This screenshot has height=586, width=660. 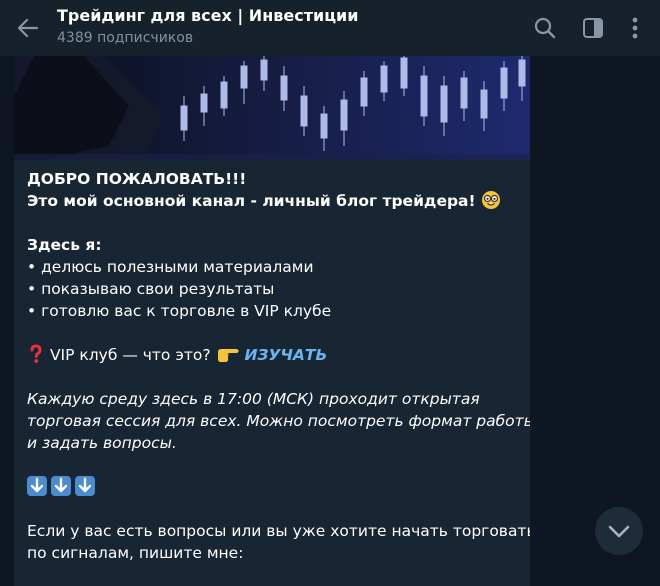 What do you see at coordinates (135, 553) in the screenshot?
I see `contact-text-line: по сигналам, пишите мне:` at bounding box center [135, 553].